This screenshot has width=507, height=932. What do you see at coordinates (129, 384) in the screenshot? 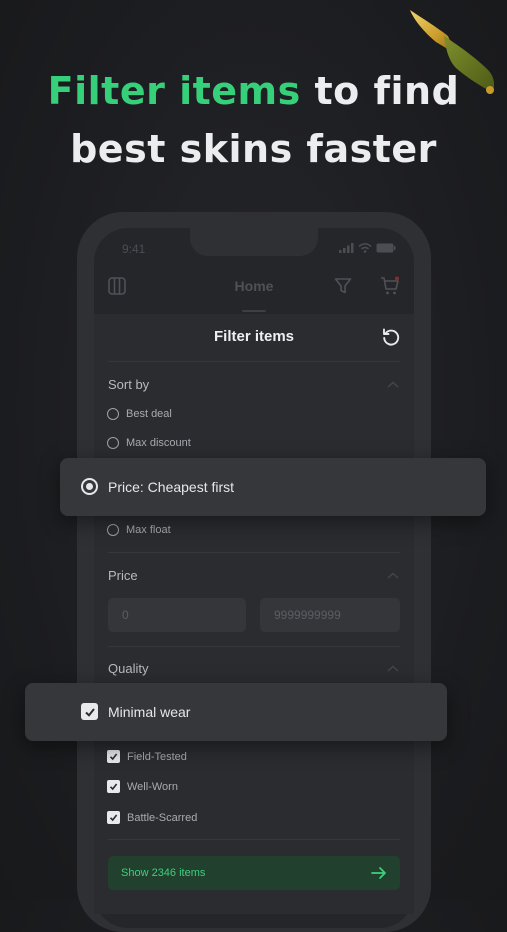
I see `sort-by-label: Sort by` at bounding box center [129, 384].